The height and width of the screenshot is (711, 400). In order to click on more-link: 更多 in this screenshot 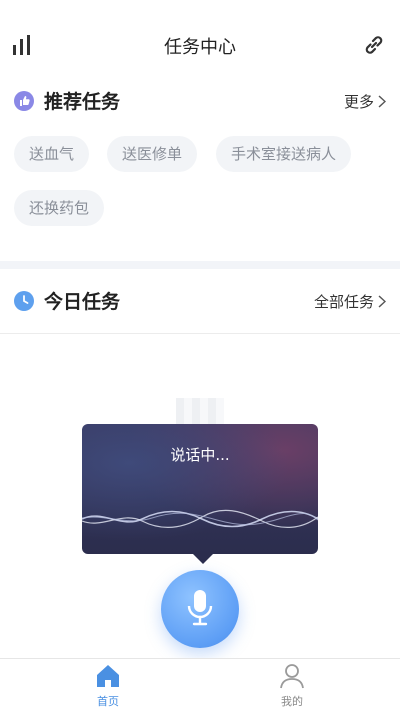, I will do `click(365, 101)`.